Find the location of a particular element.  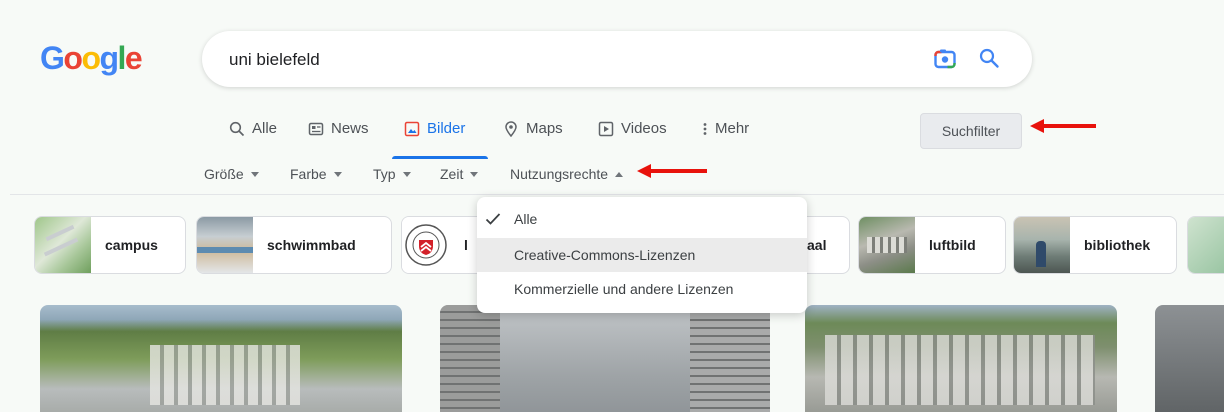

tab-alle: Alle is located at coordinates (253, 140).